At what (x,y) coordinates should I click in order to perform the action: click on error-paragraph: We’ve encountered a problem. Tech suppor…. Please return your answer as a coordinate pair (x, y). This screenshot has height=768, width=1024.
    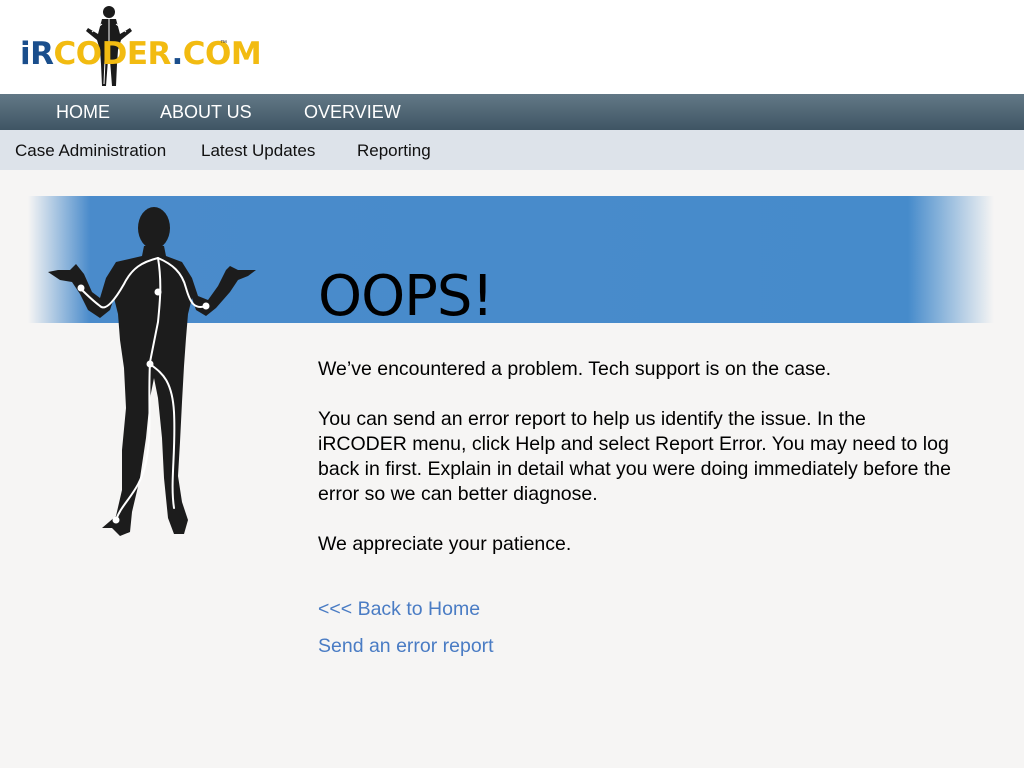
    Looking at the image, I should click on (575, 369).